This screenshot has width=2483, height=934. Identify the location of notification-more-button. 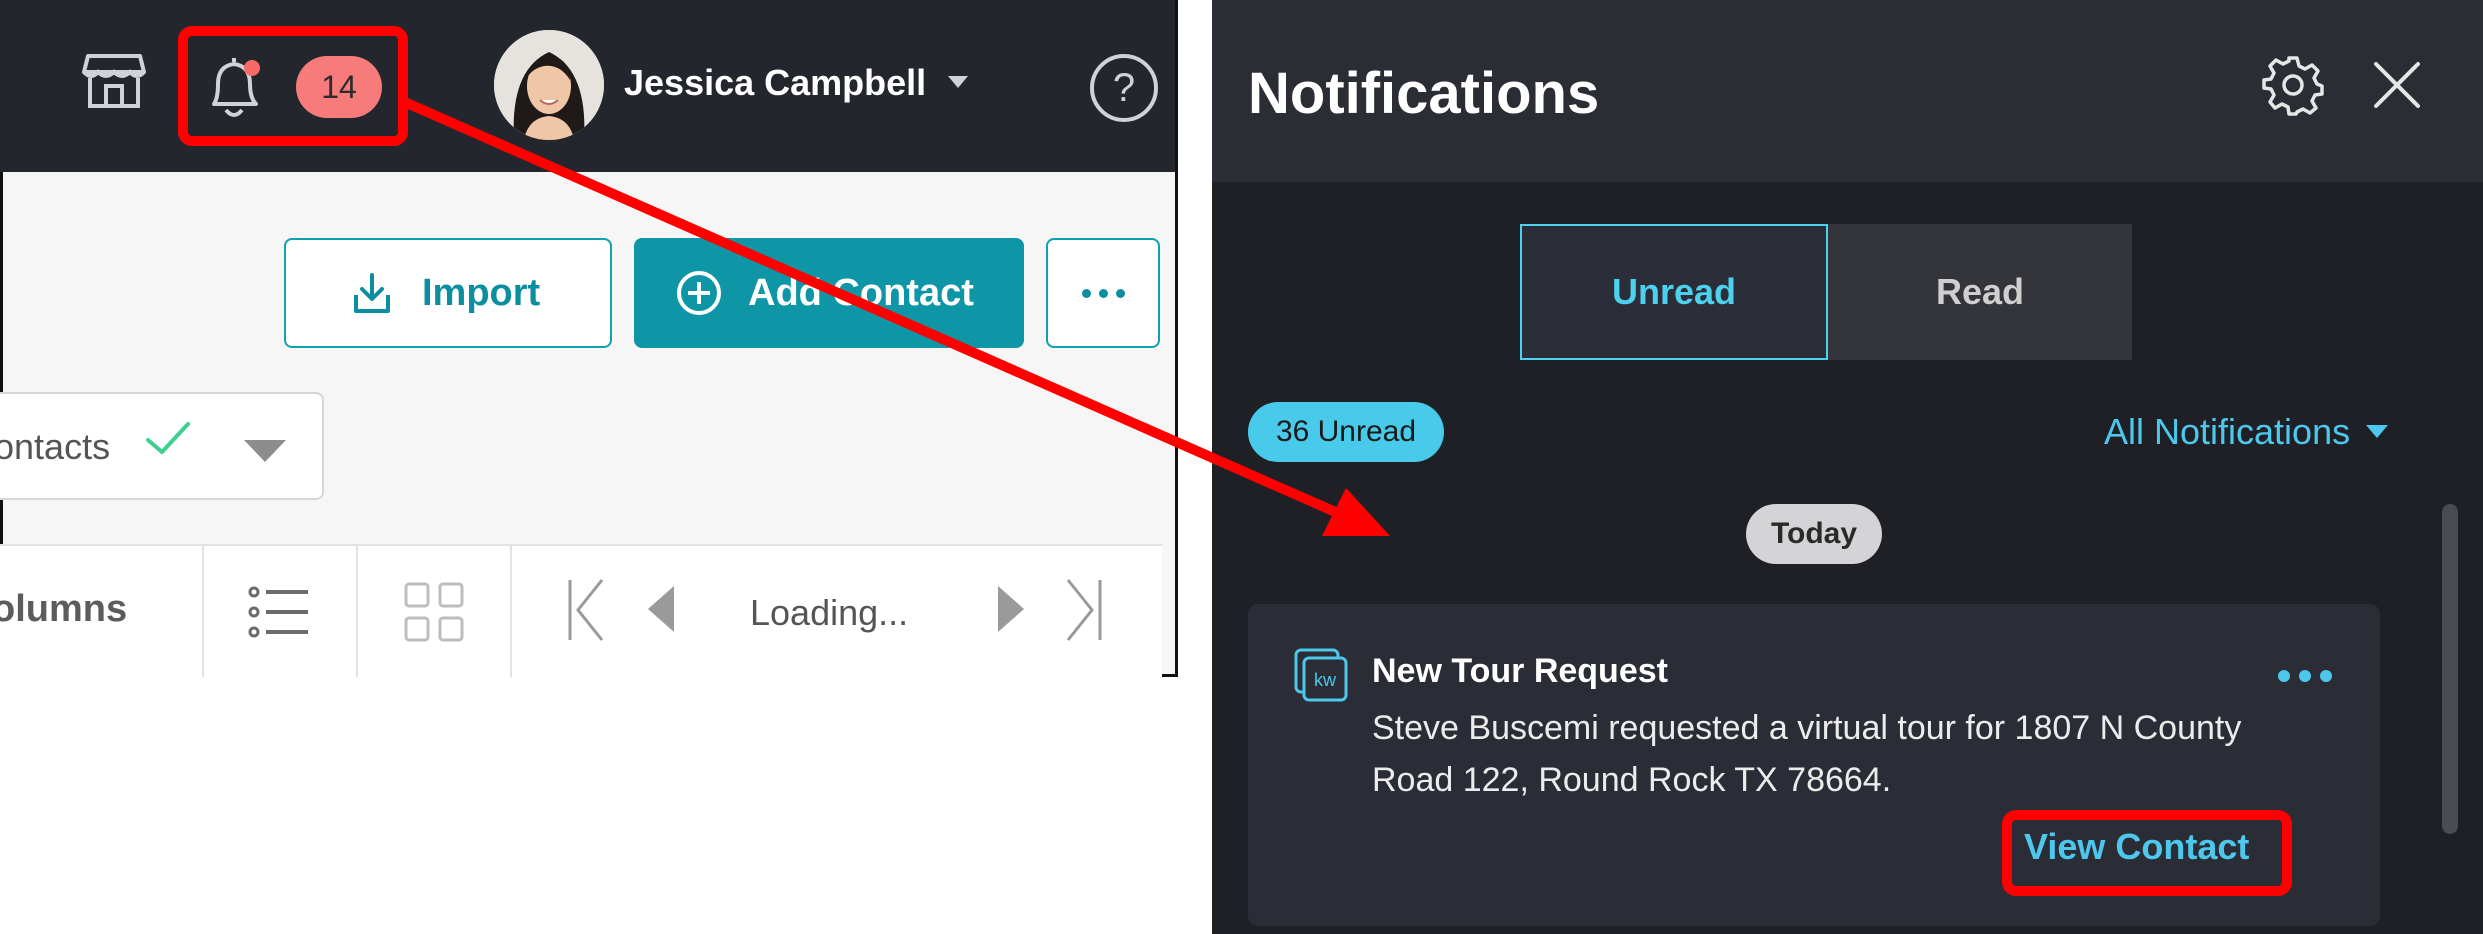
(2308, 677).